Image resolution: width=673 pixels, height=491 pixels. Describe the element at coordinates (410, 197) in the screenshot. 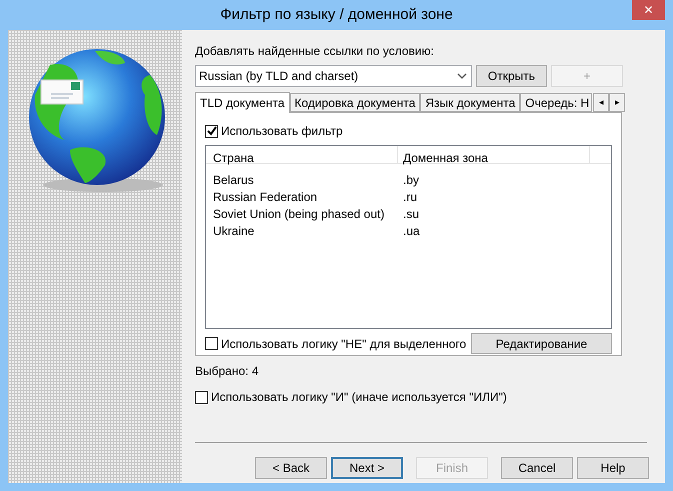

I see `domain-cell-text: .ru` at that location.